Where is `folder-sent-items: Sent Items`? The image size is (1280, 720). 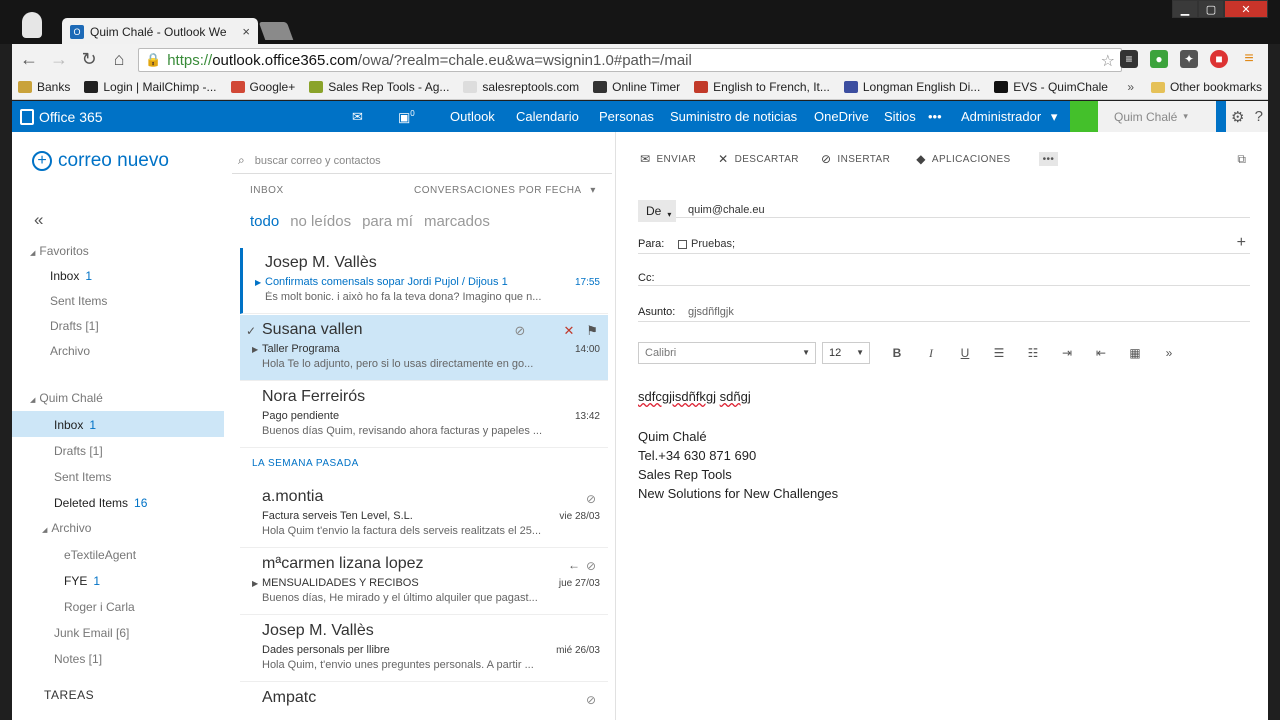
folder-sent-items: Sent Items is located at coordinates (82, 477).